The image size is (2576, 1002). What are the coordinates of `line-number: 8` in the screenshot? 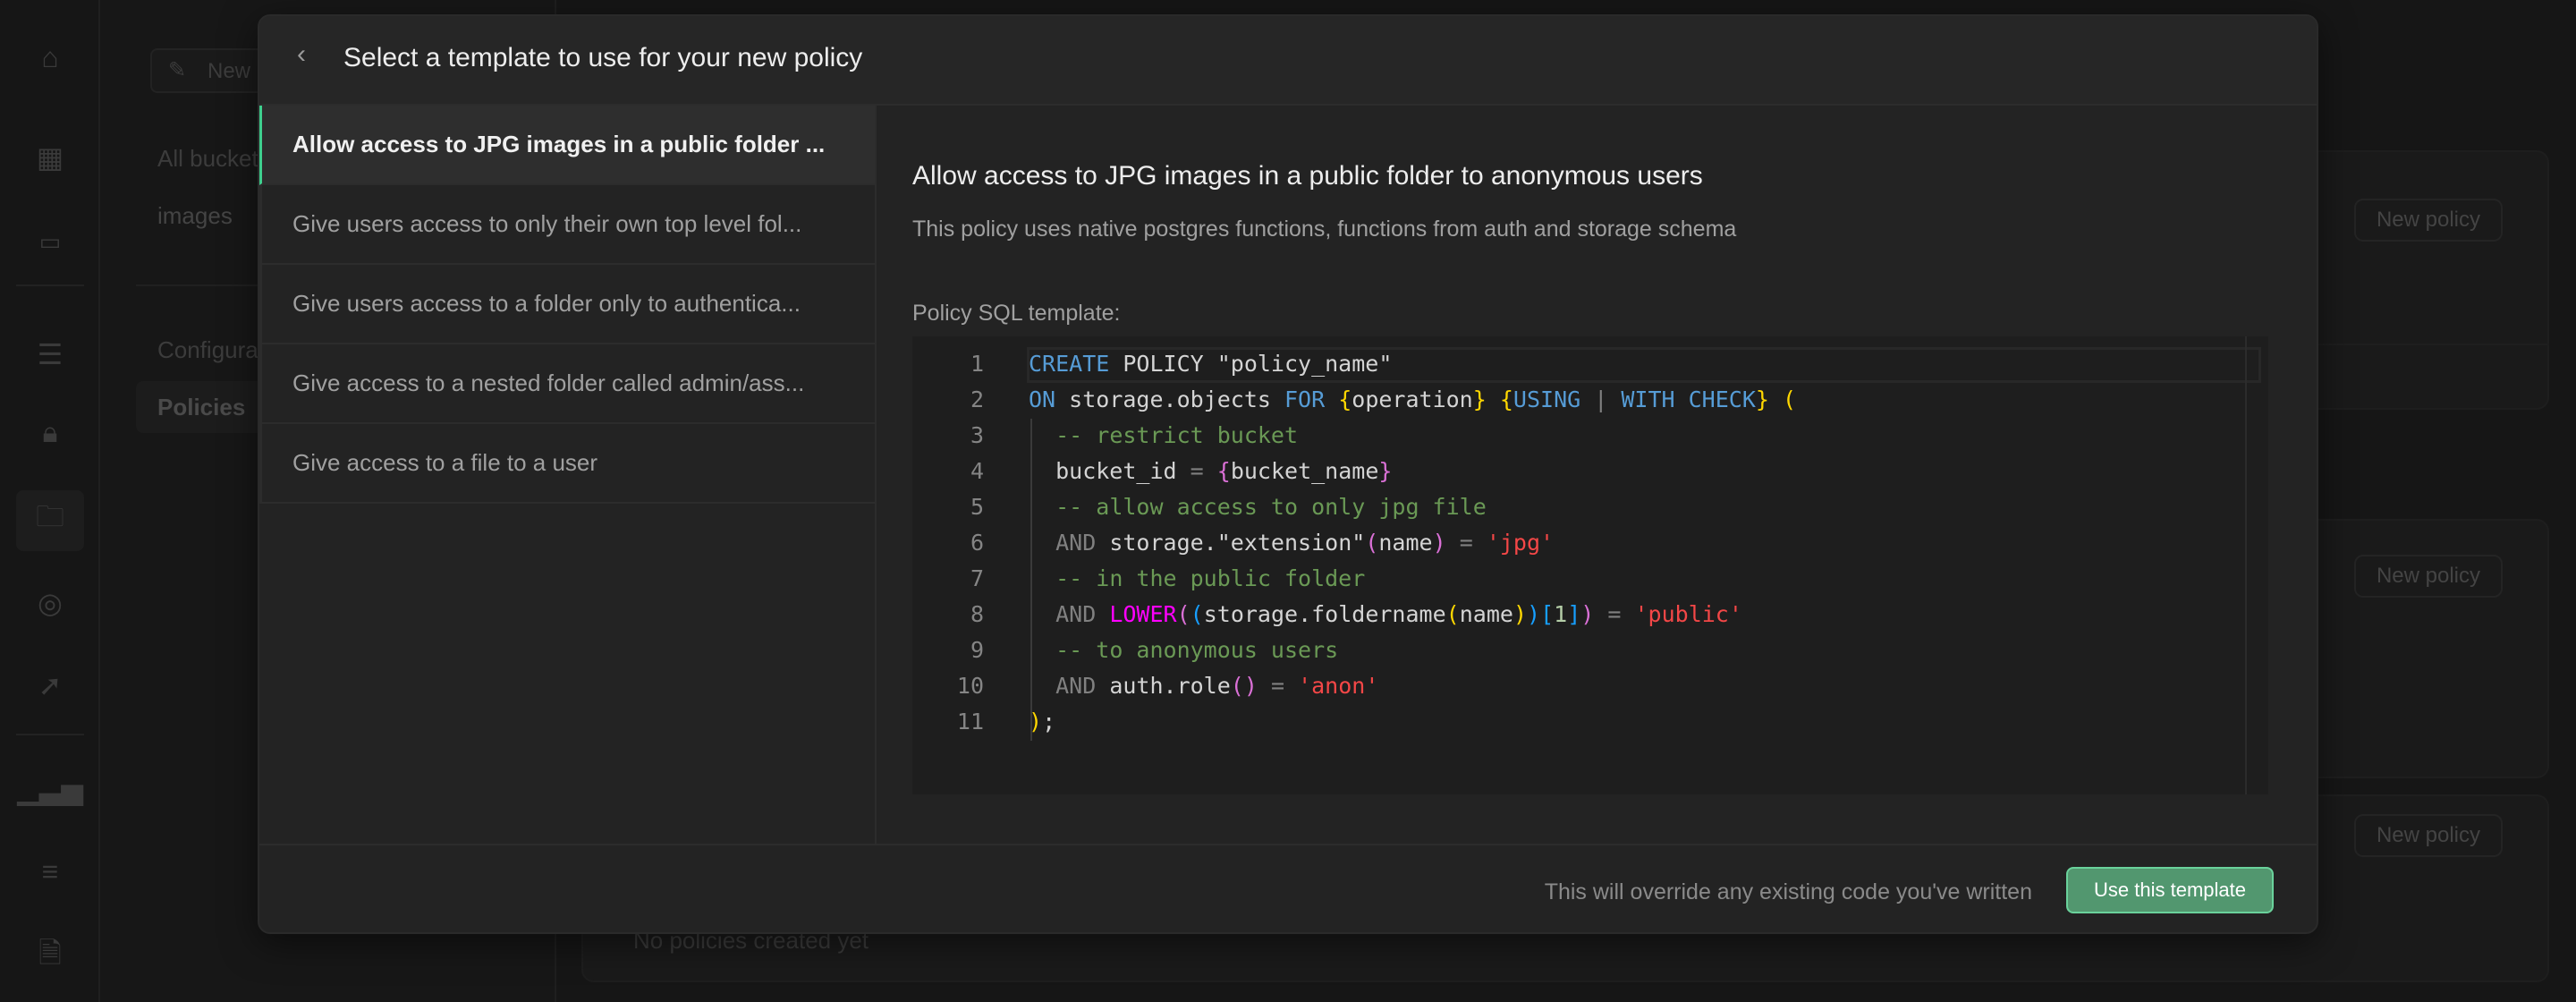 It's located at (977, 614).